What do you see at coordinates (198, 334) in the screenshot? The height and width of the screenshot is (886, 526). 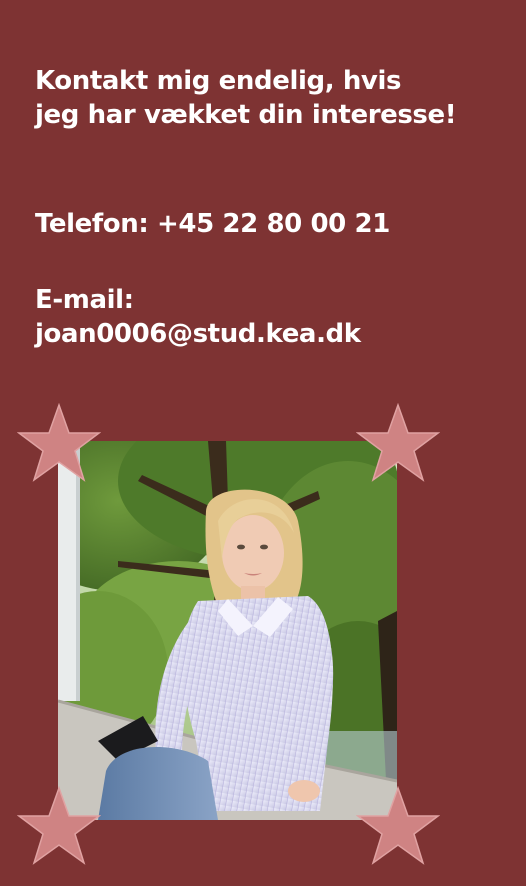 I see `email-address: joan0006@stud.kea.dk` at bounding box center [198, 334].